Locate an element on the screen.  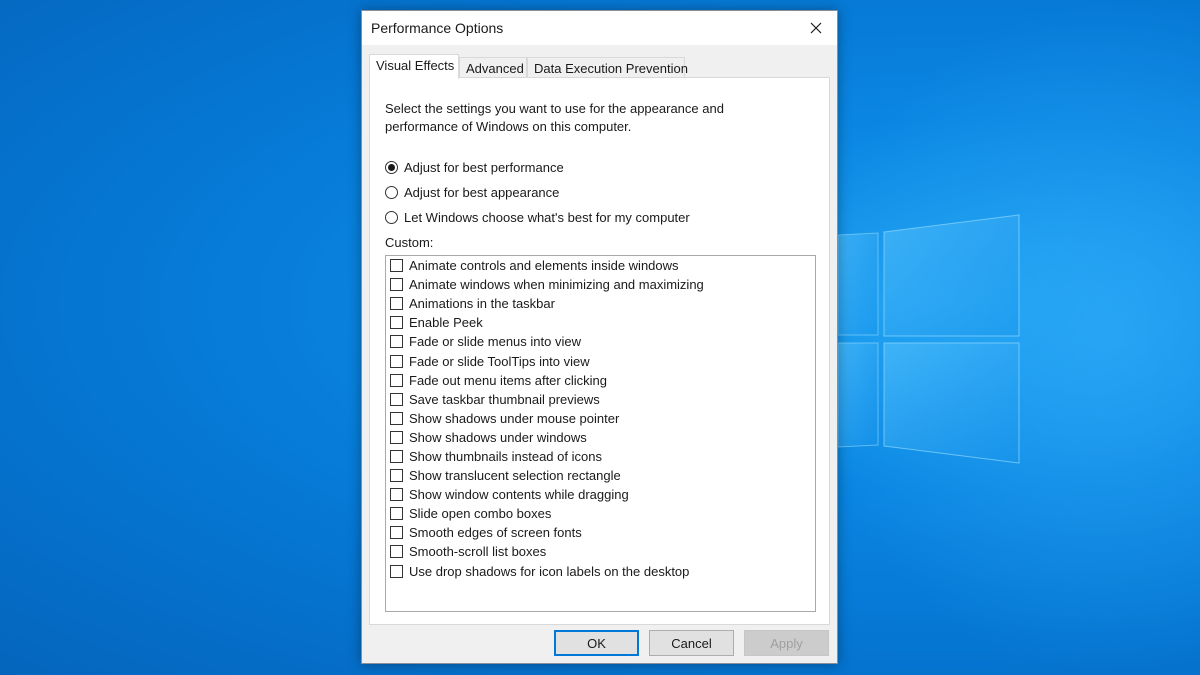
checkbox-label: Show shadows under windows is located at coordinates (498, 437).